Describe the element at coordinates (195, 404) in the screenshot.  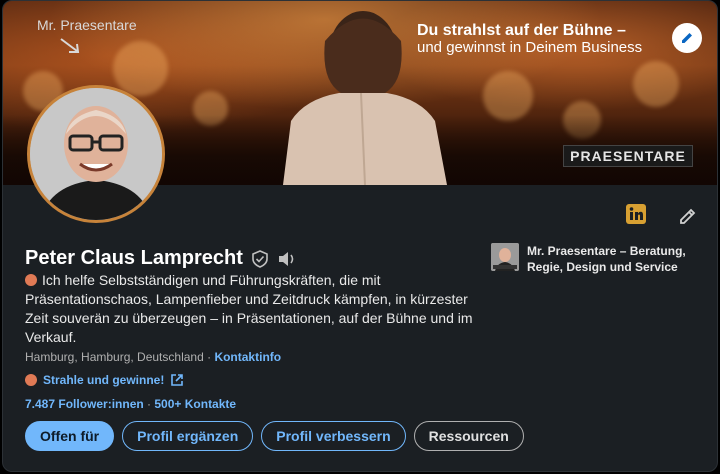
I see `connections-link: 500+ Kontakte` at that location.